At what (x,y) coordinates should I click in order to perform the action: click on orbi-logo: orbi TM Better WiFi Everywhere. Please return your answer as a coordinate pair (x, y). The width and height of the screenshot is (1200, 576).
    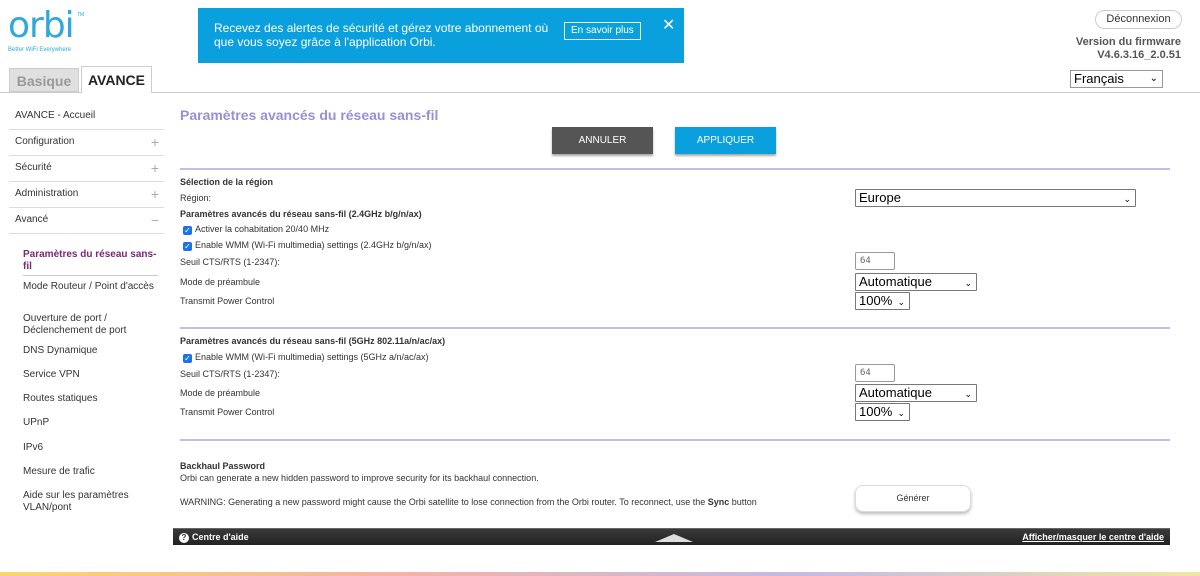
    Looking at the image, I should click on (53, 33).